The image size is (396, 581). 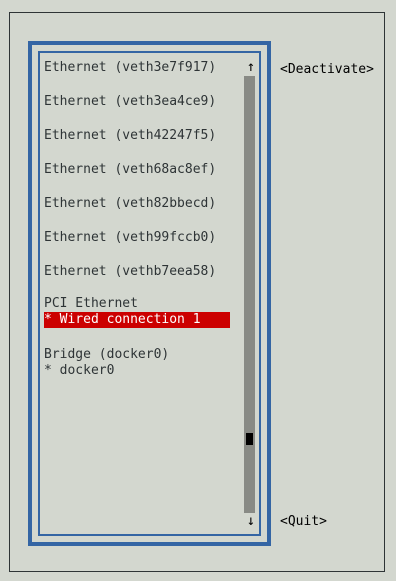 I want to click on scroll-up-arrow-icon: ↑, so click(x=251, y=67).